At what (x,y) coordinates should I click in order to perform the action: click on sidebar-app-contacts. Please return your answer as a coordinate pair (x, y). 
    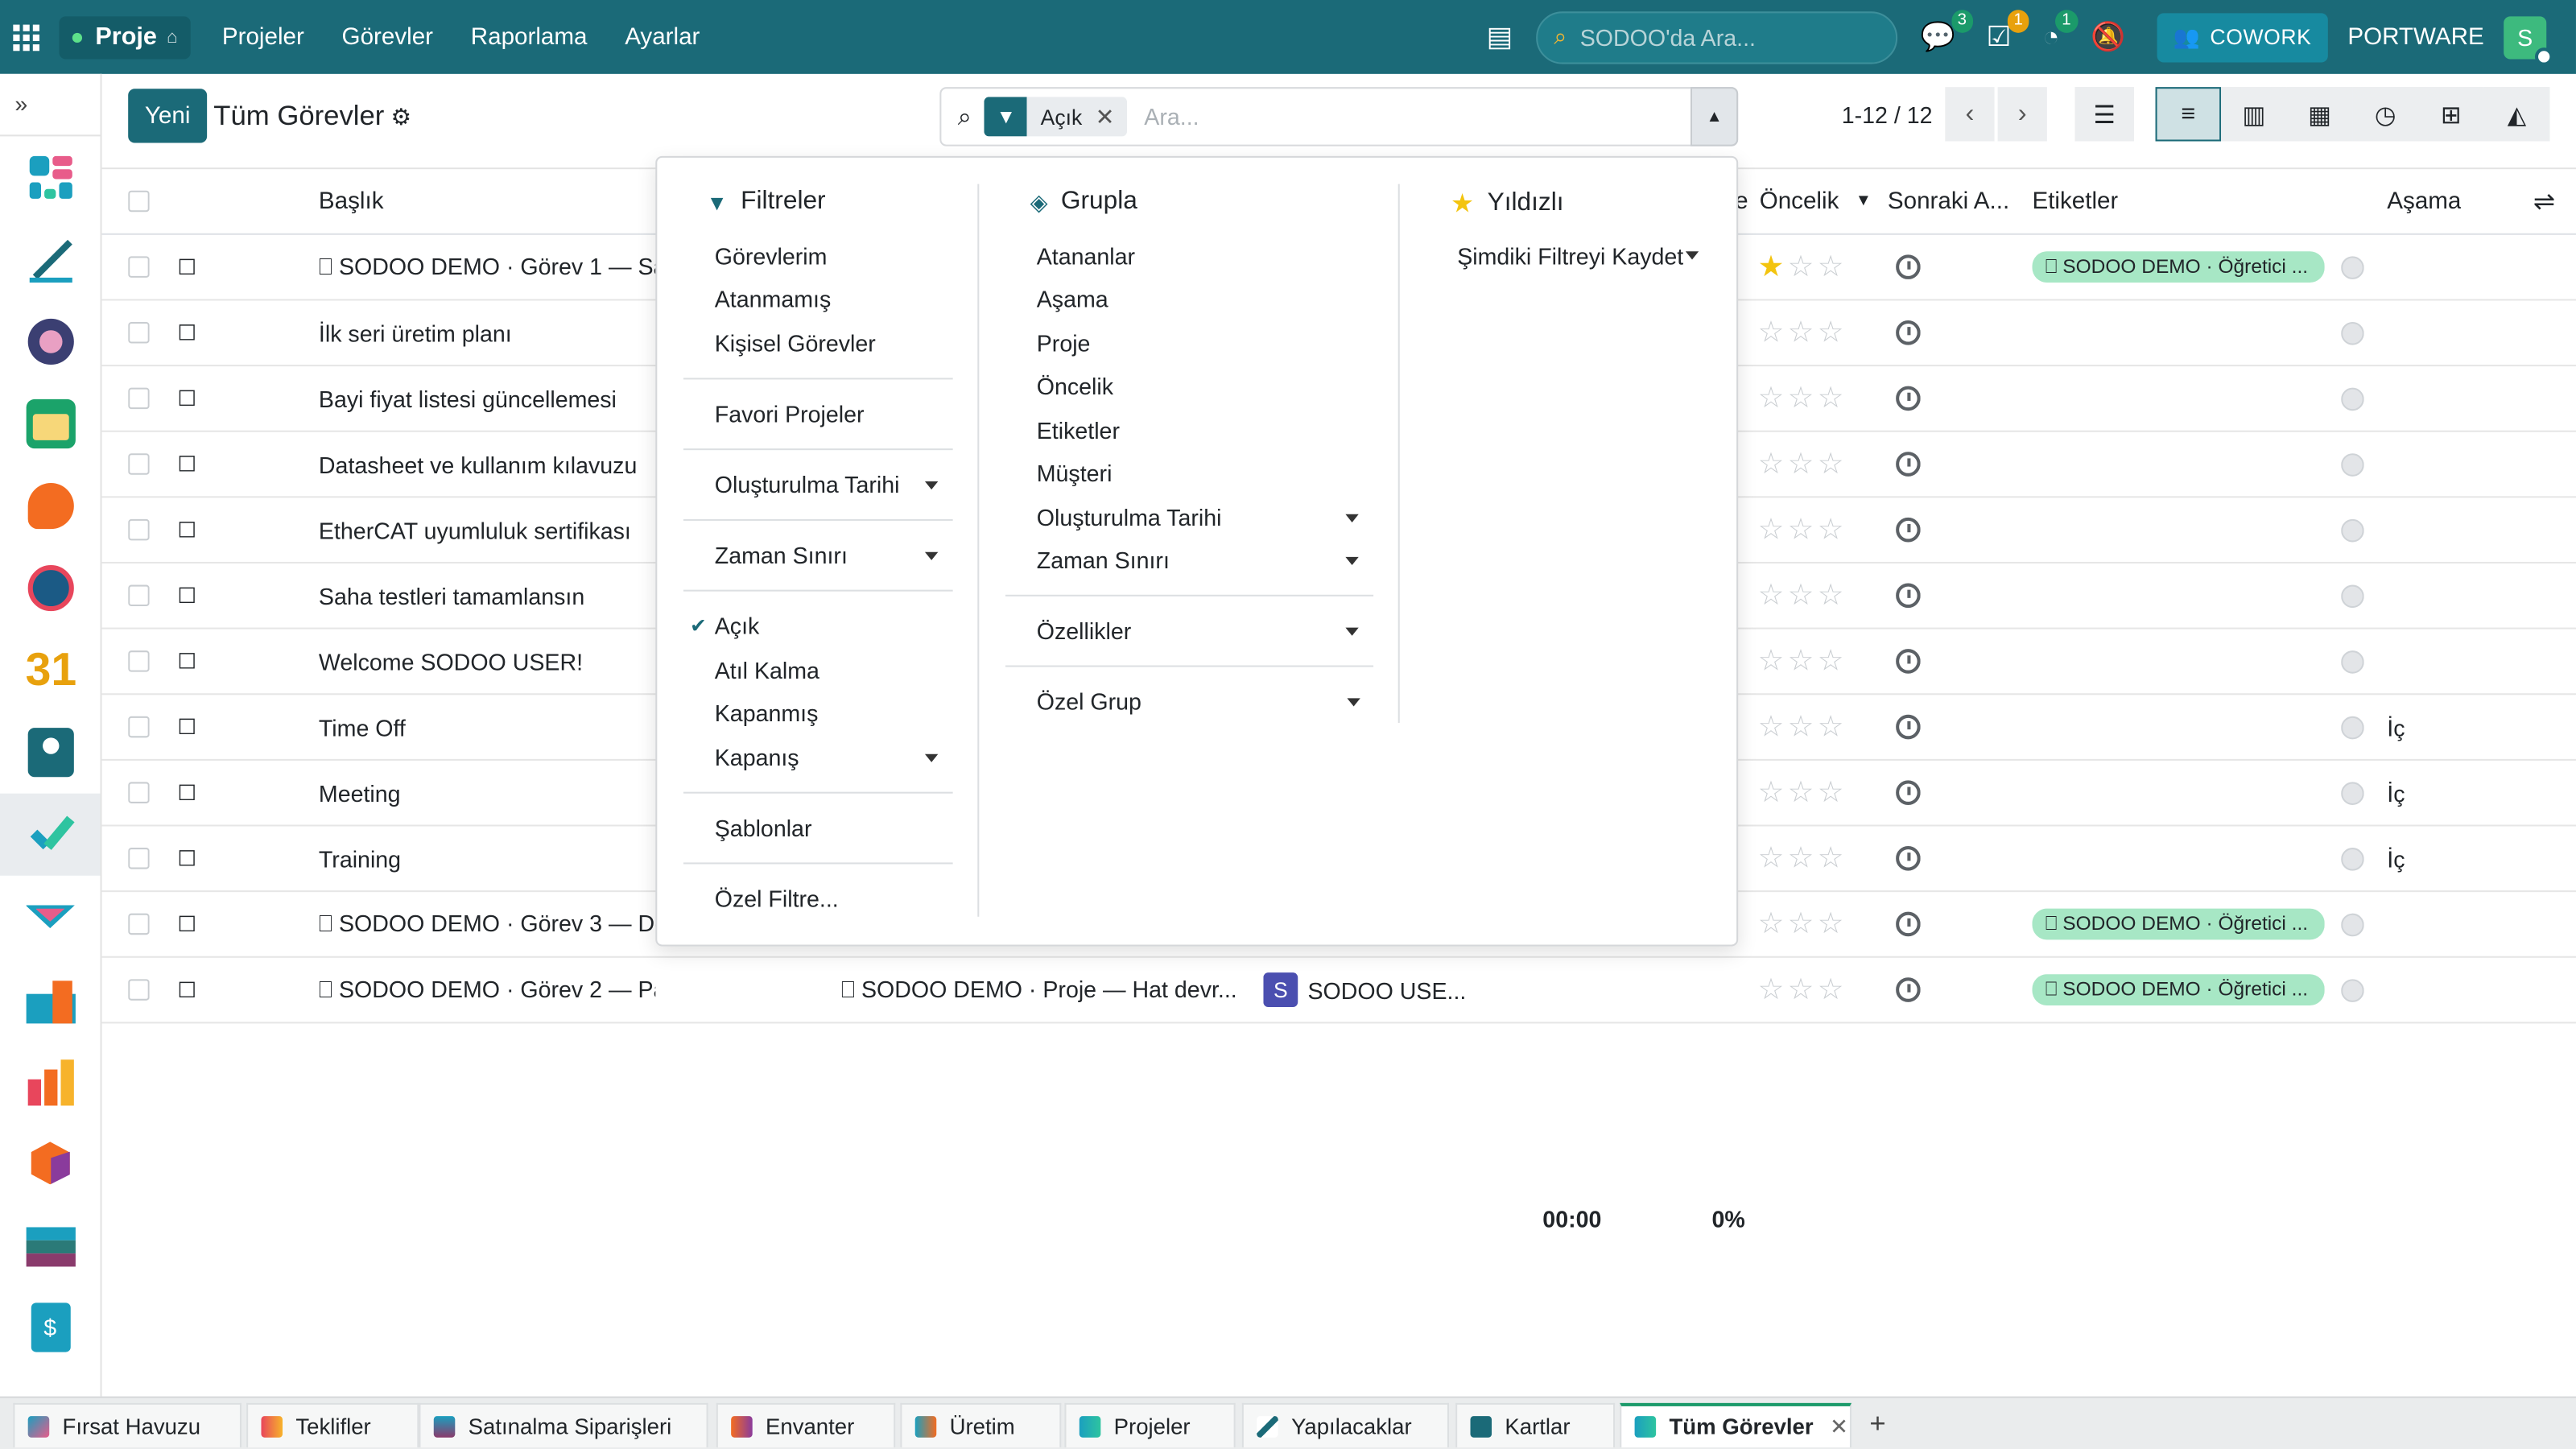
    Looking at the image, I should click on (50, 753).